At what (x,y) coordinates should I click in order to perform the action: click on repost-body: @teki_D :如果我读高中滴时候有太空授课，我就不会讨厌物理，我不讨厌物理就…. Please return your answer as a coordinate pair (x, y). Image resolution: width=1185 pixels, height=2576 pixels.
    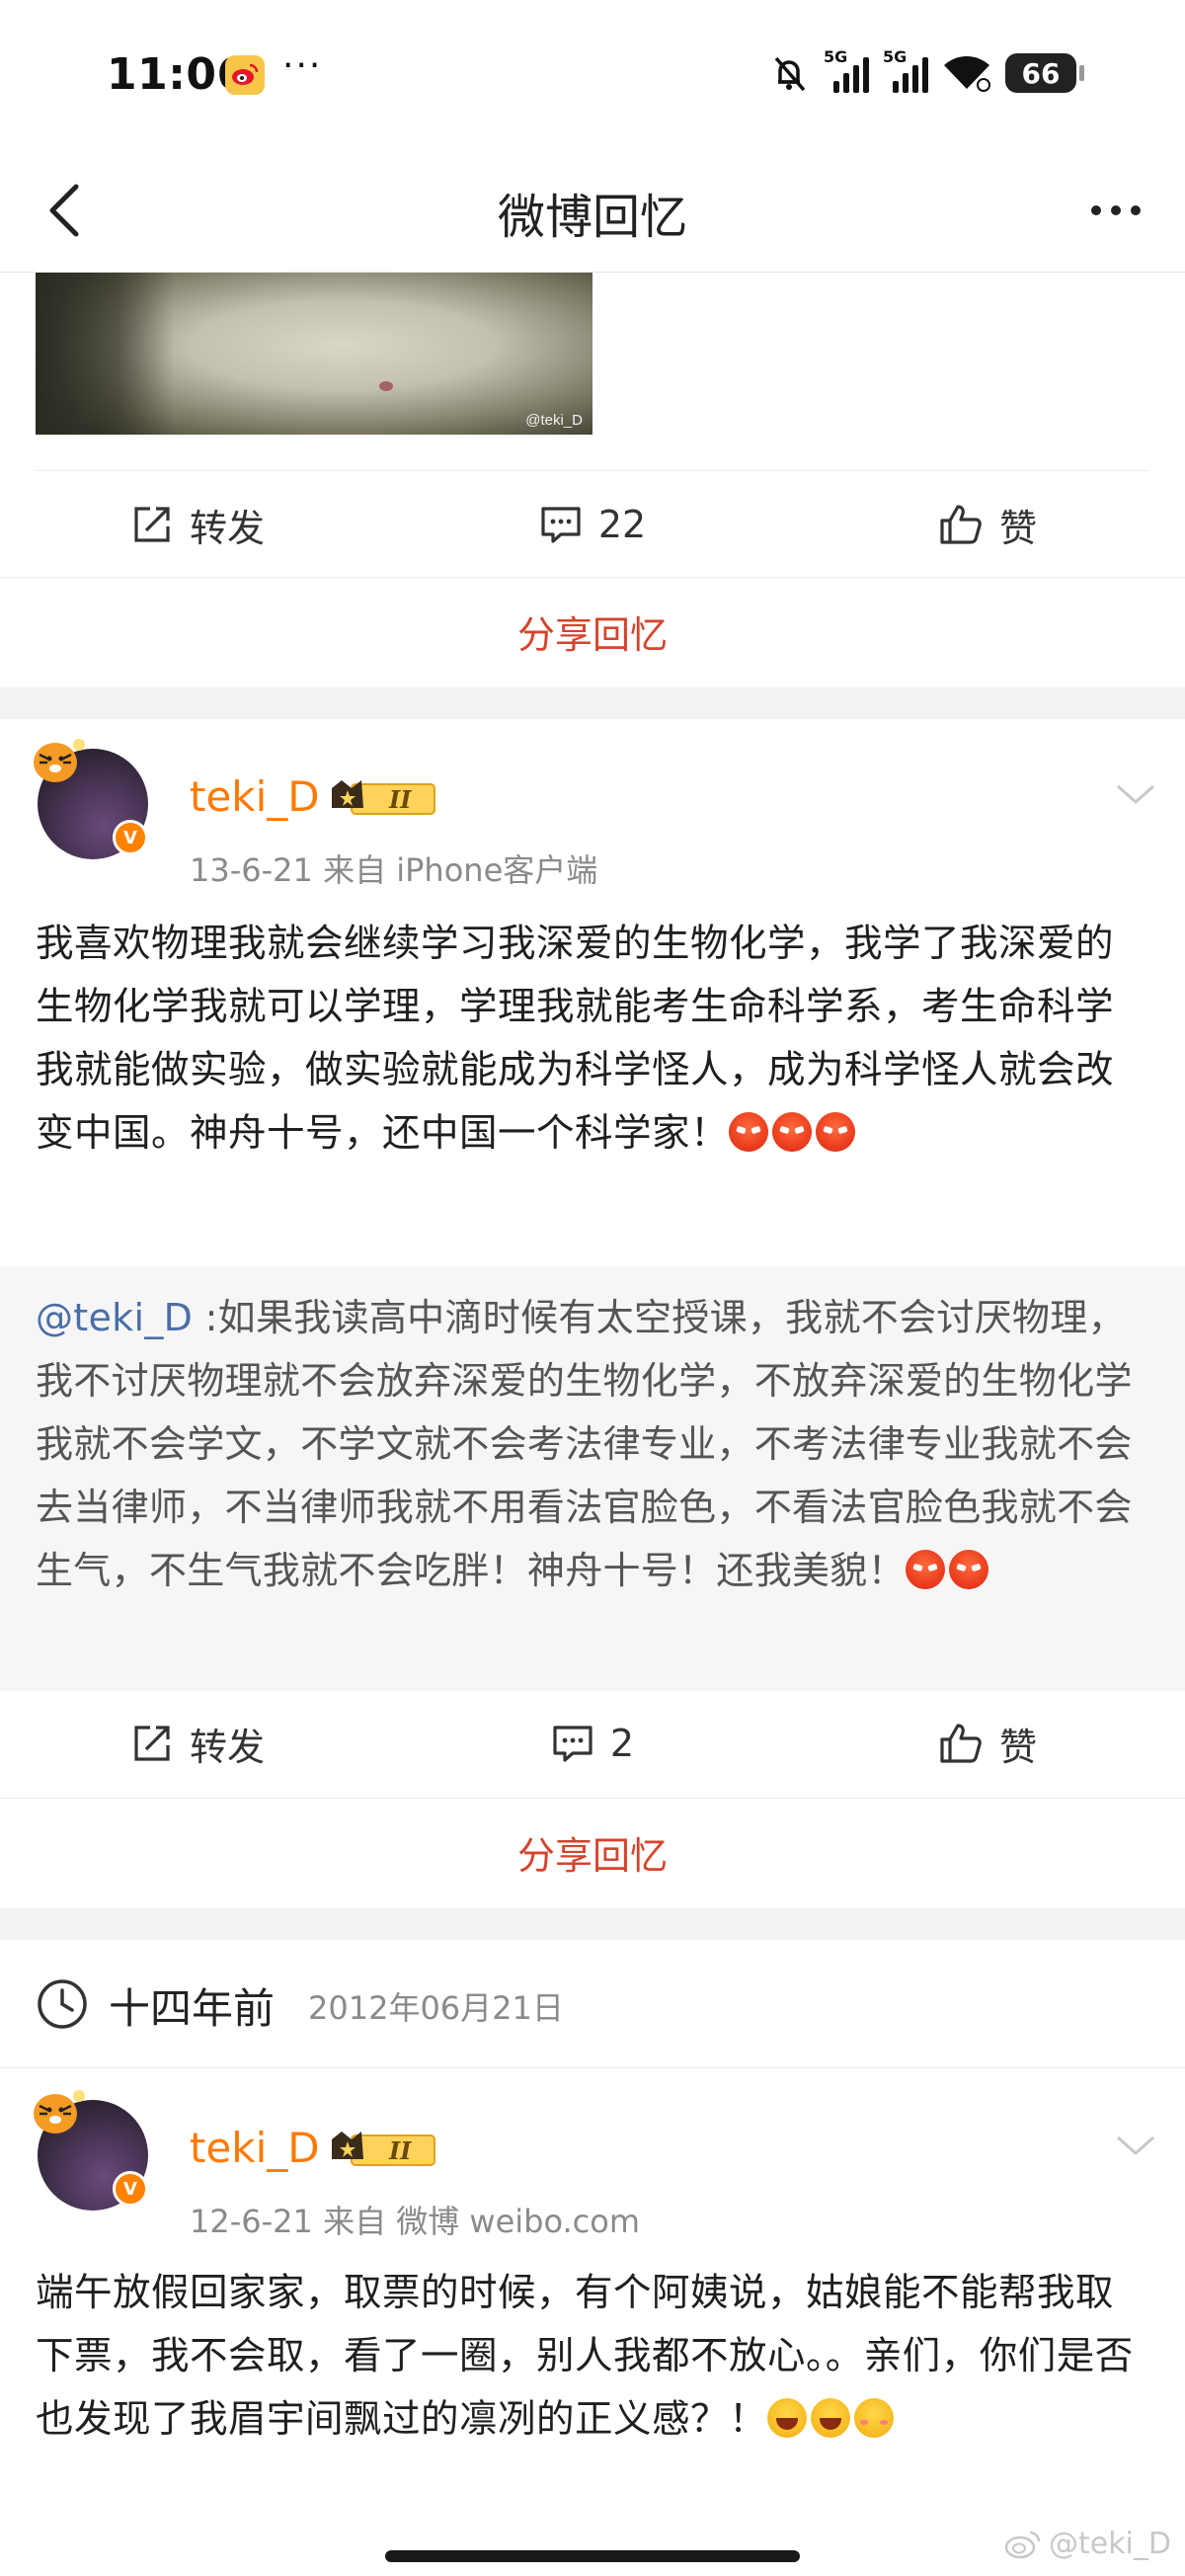
    Looking at the image, I should click on (594, 1444).